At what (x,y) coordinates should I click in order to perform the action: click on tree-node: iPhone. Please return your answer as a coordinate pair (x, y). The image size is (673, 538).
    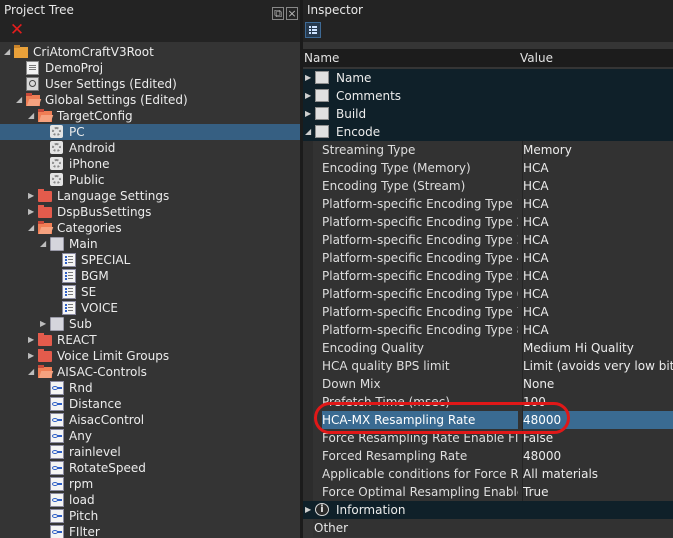
    Looking at the image, I should click on (150, 164).